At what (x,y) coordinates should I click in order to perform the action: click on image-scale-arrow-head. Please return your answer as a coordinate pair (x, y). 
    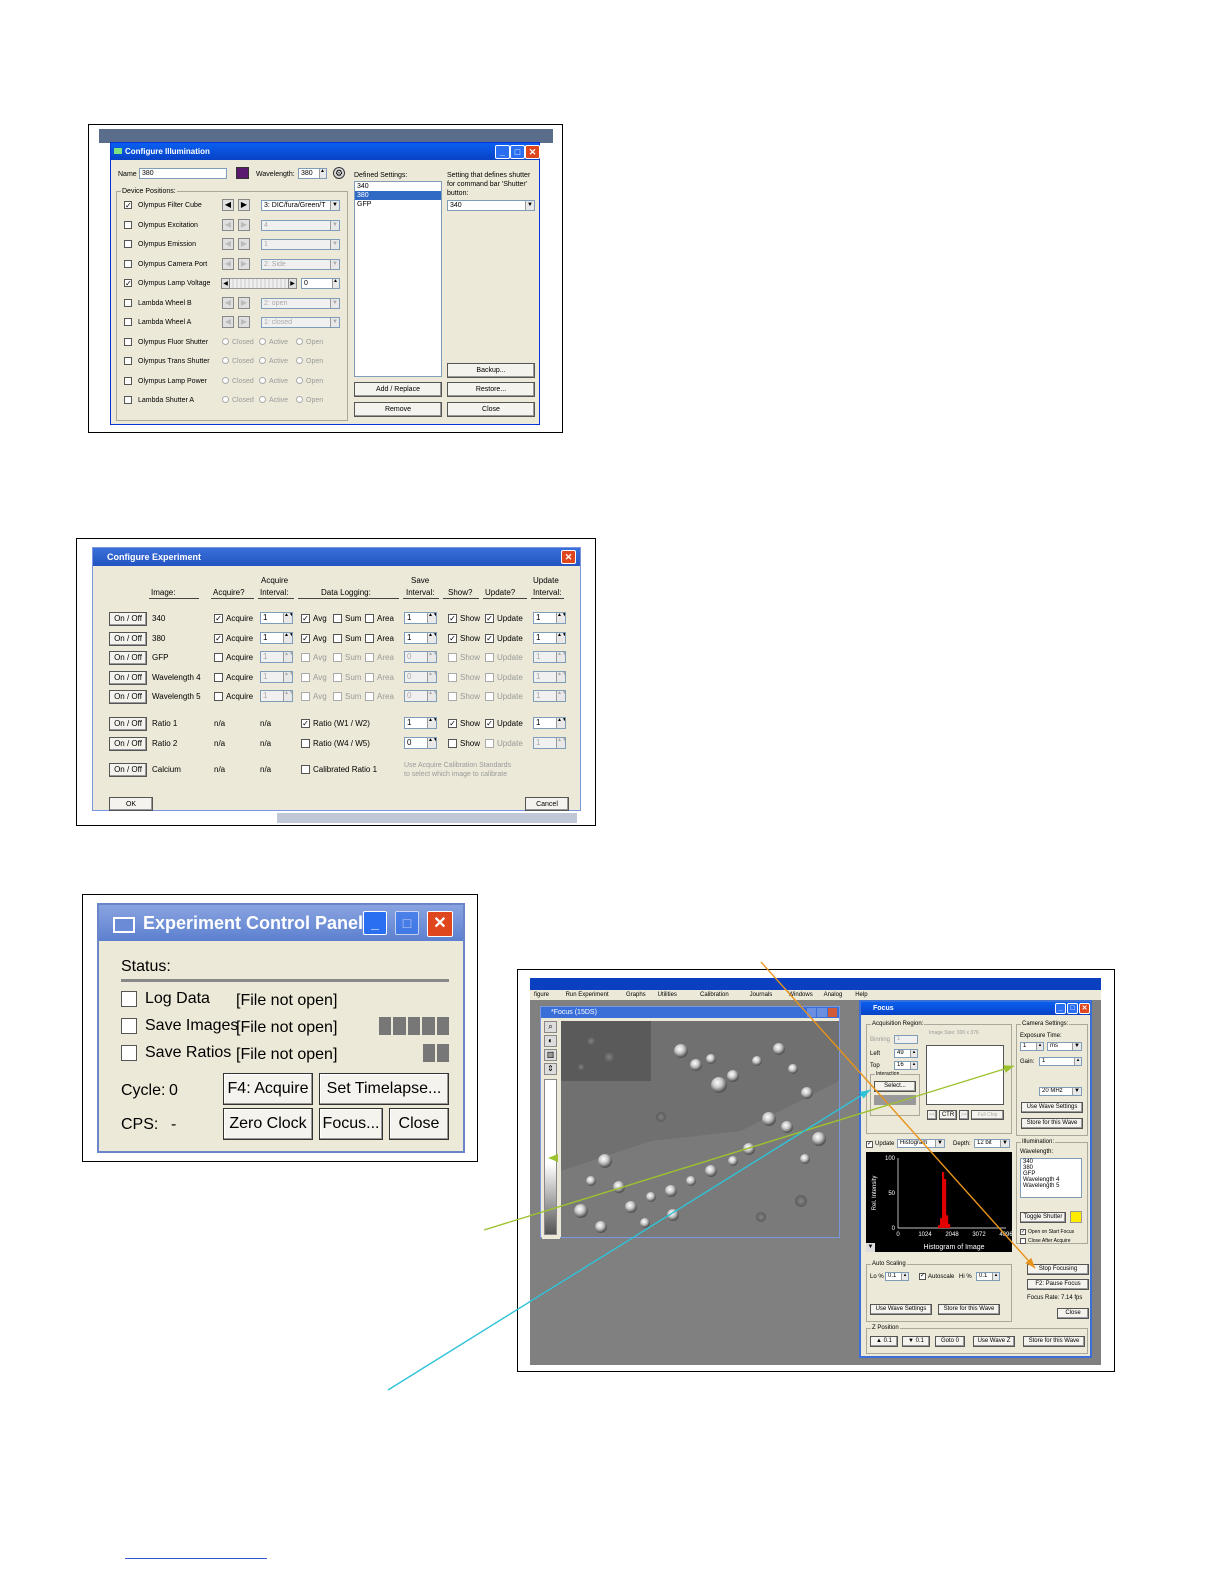
    Looking at the image, I should click on (553, 1158).